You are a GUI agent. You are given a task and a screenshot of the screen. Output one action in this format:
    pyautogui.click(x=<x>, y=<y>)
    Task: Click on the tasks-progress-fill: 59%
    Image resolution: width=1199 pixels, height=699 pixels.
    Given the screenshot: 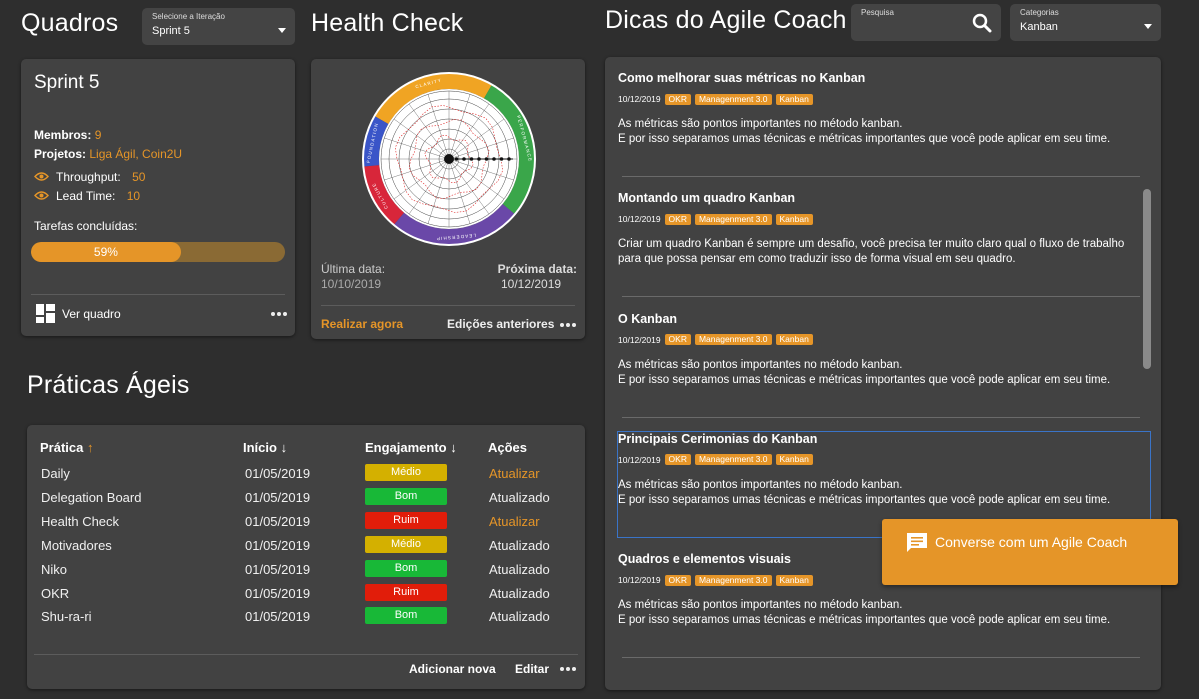 What is the action you would take?
    pyautogui.click(x=106, y=252)
    